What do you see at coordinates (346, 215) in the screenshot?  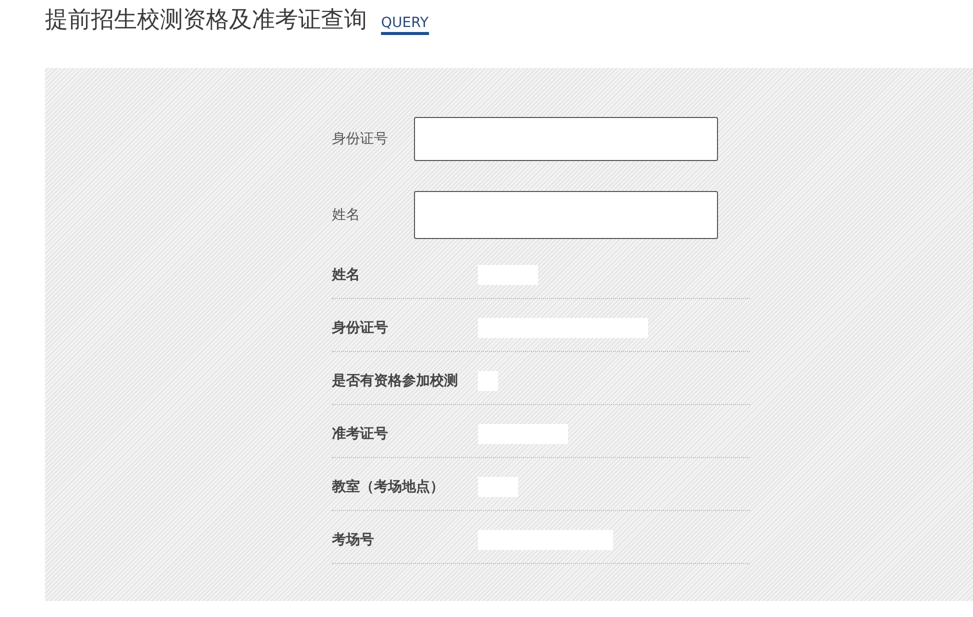 I see `field-label: 姓名` at bounding box center [346, 215].